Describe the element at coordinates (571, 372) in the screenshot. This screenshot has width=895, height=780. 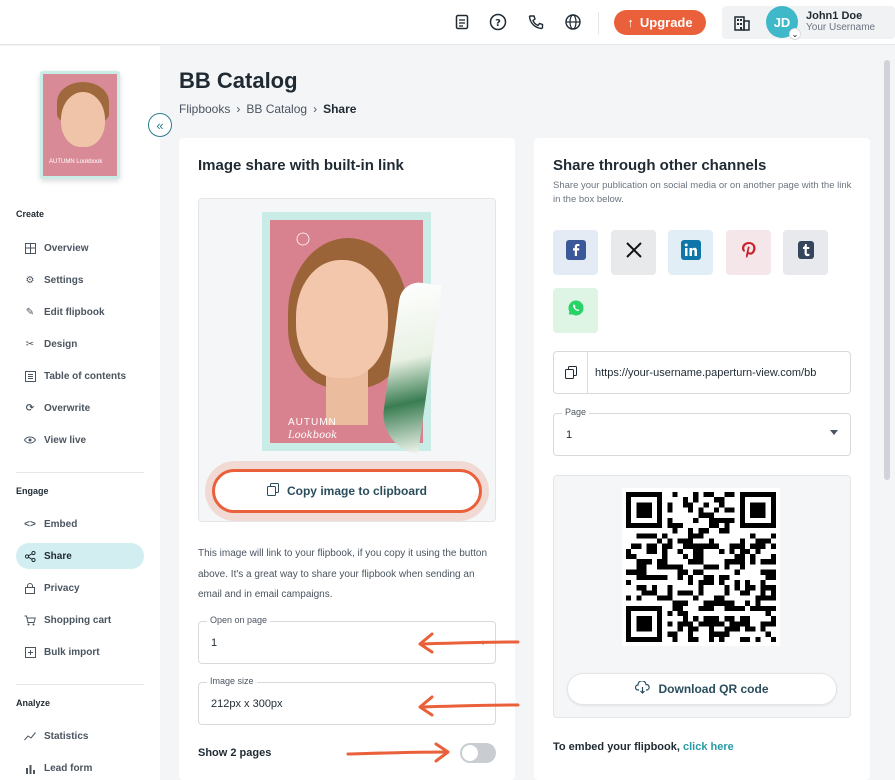
I see `copy-link-icon` at that location.